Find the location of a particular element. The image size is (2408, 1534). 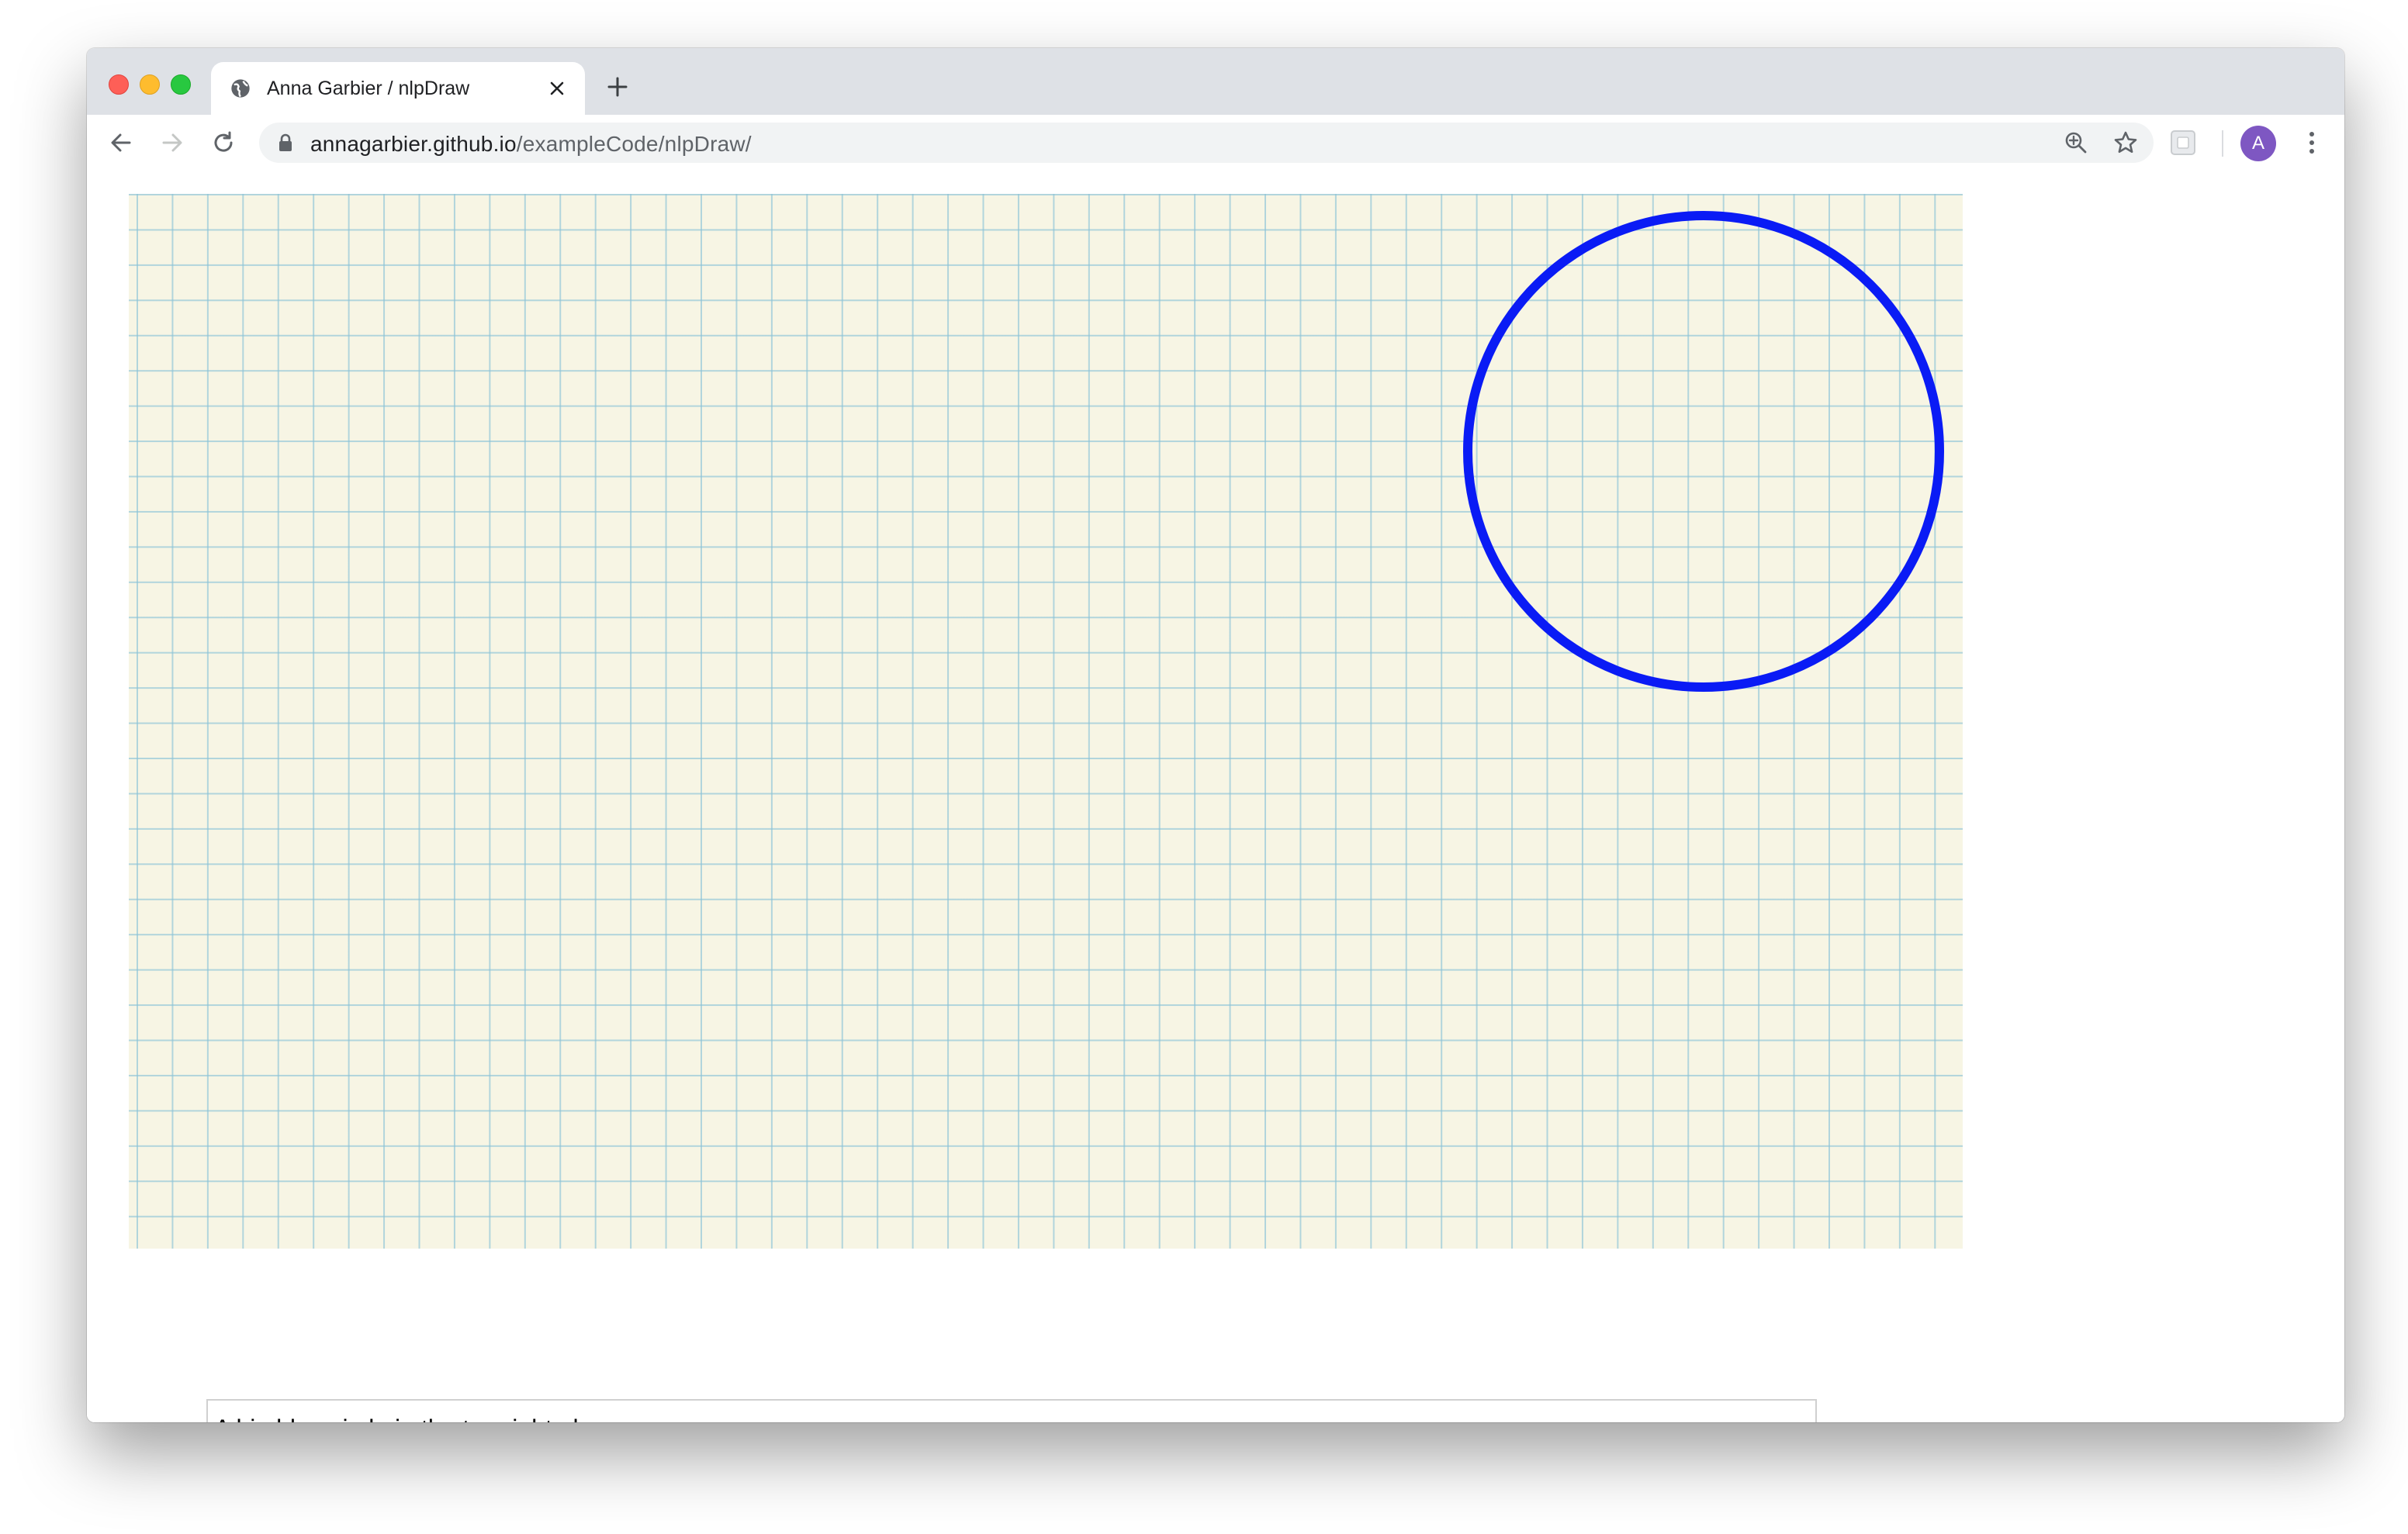

extension-icon is located at coordinates (2183, 143).